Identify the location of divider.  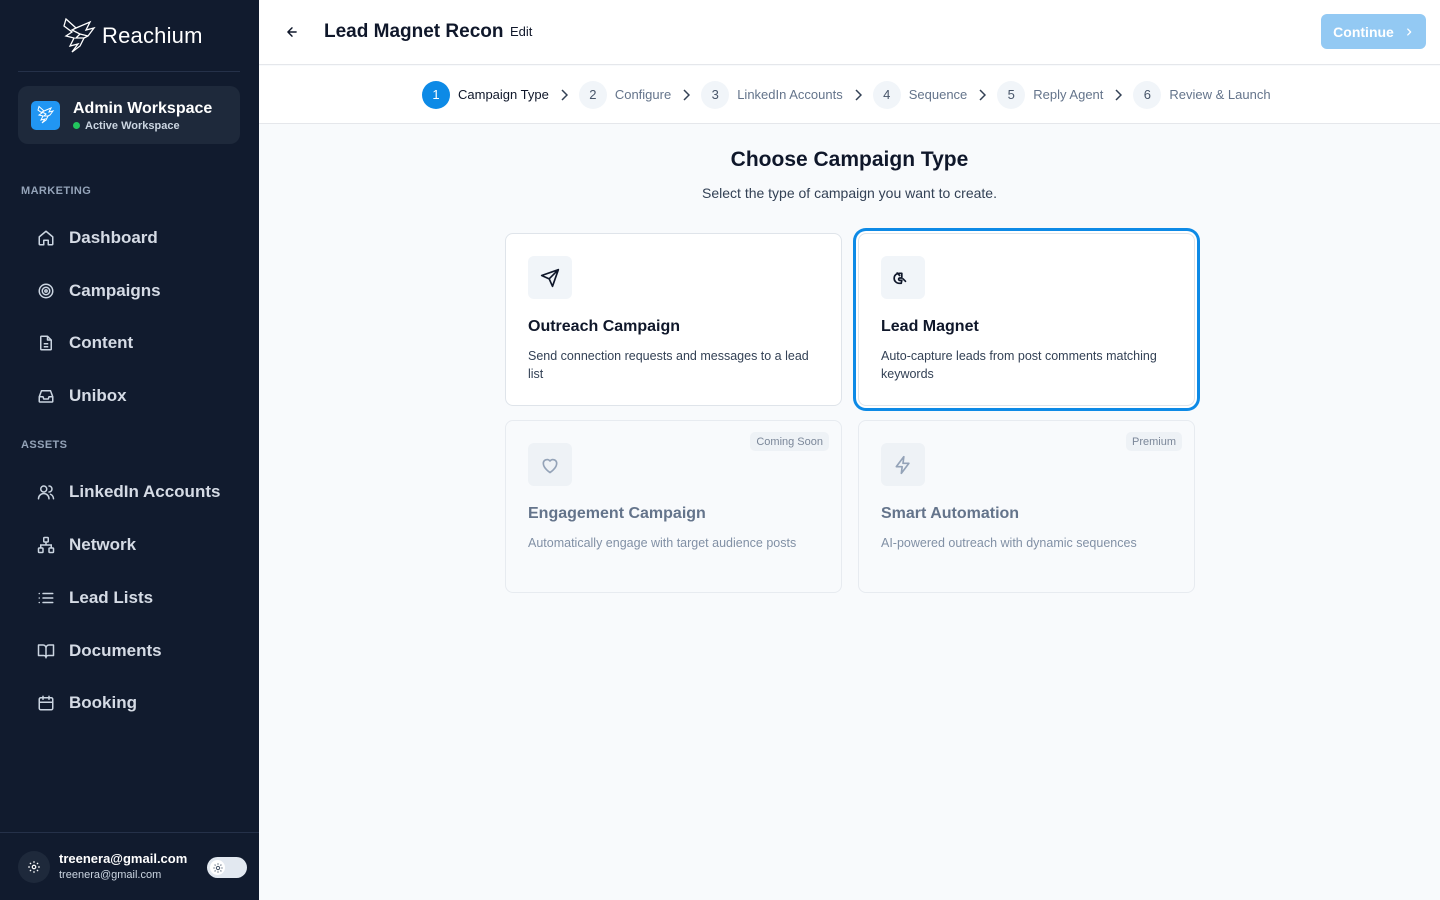
(129, 71).